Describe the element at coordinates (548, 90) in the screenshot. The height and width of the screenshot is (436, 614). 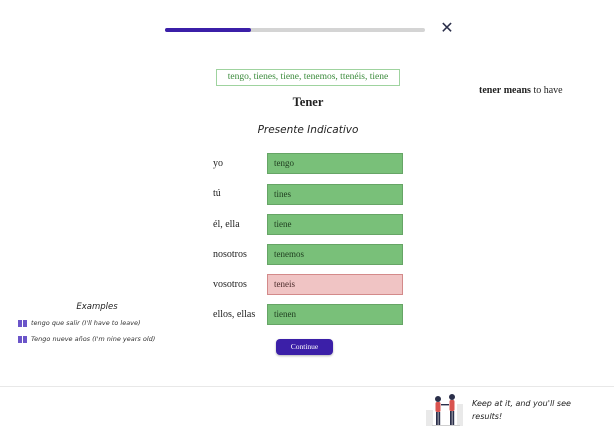
I see `hint-translation: to have` at that location.